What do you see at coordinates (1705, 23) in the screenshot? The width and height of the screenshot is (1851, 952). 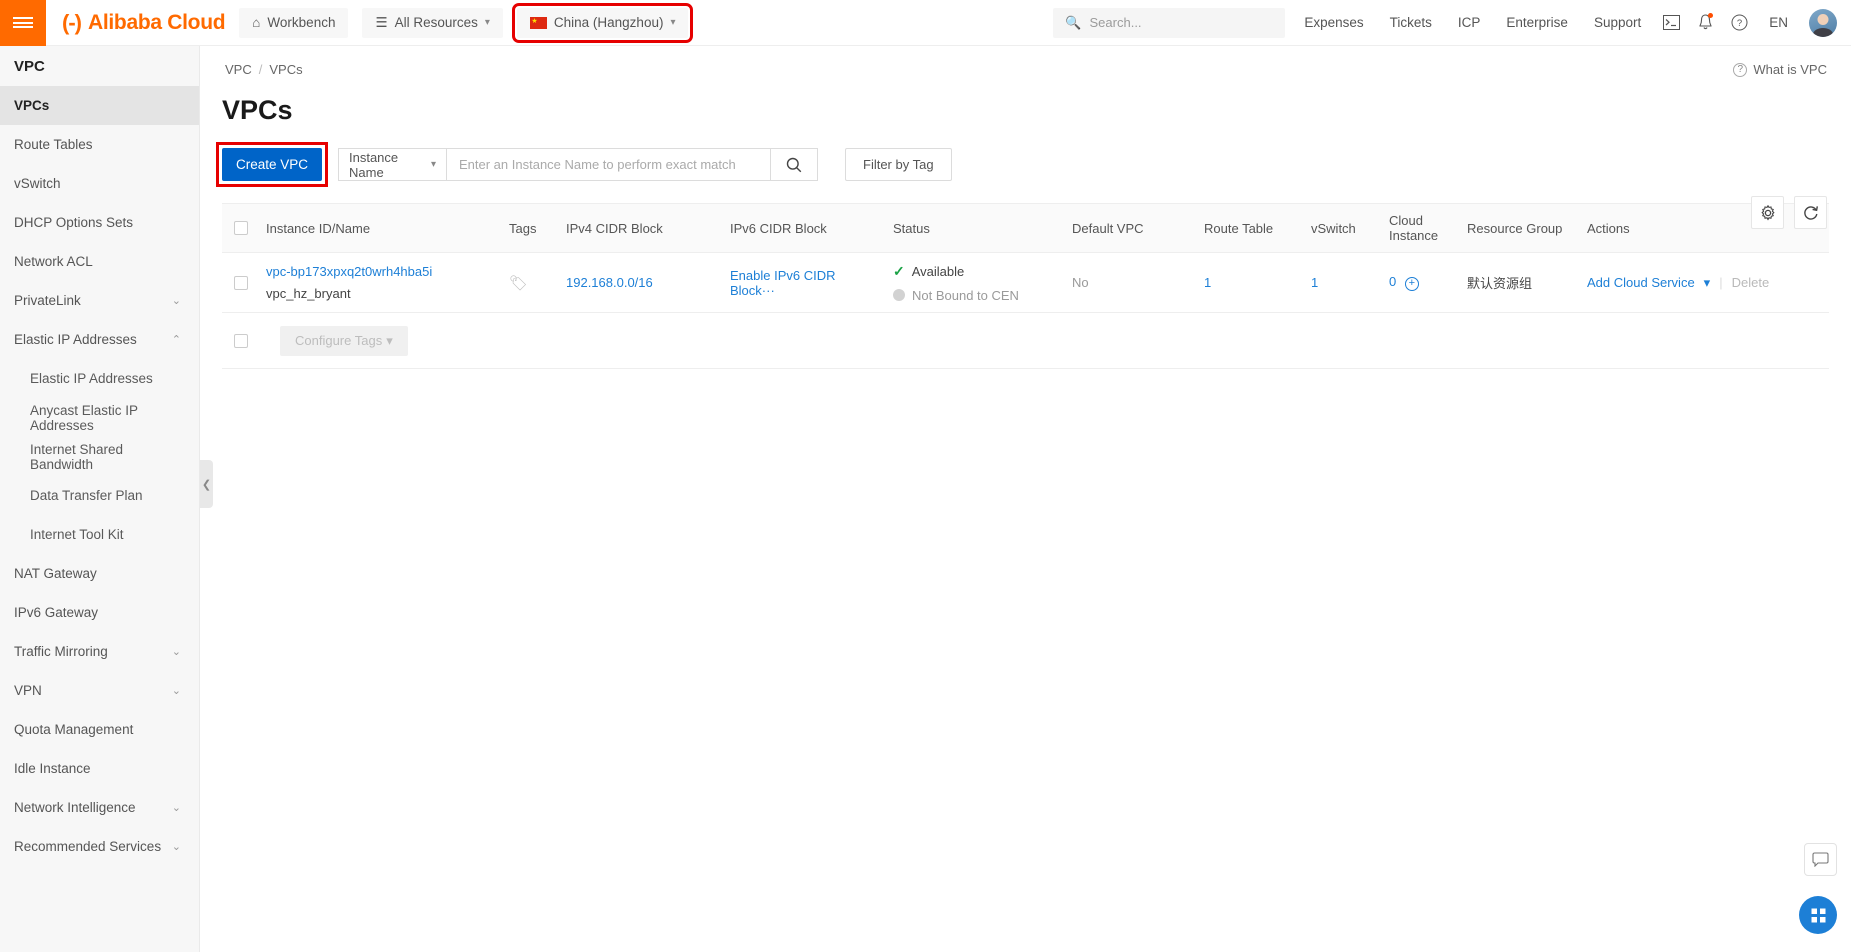 I see `bell-icon` at bounding box center [1705, 23].